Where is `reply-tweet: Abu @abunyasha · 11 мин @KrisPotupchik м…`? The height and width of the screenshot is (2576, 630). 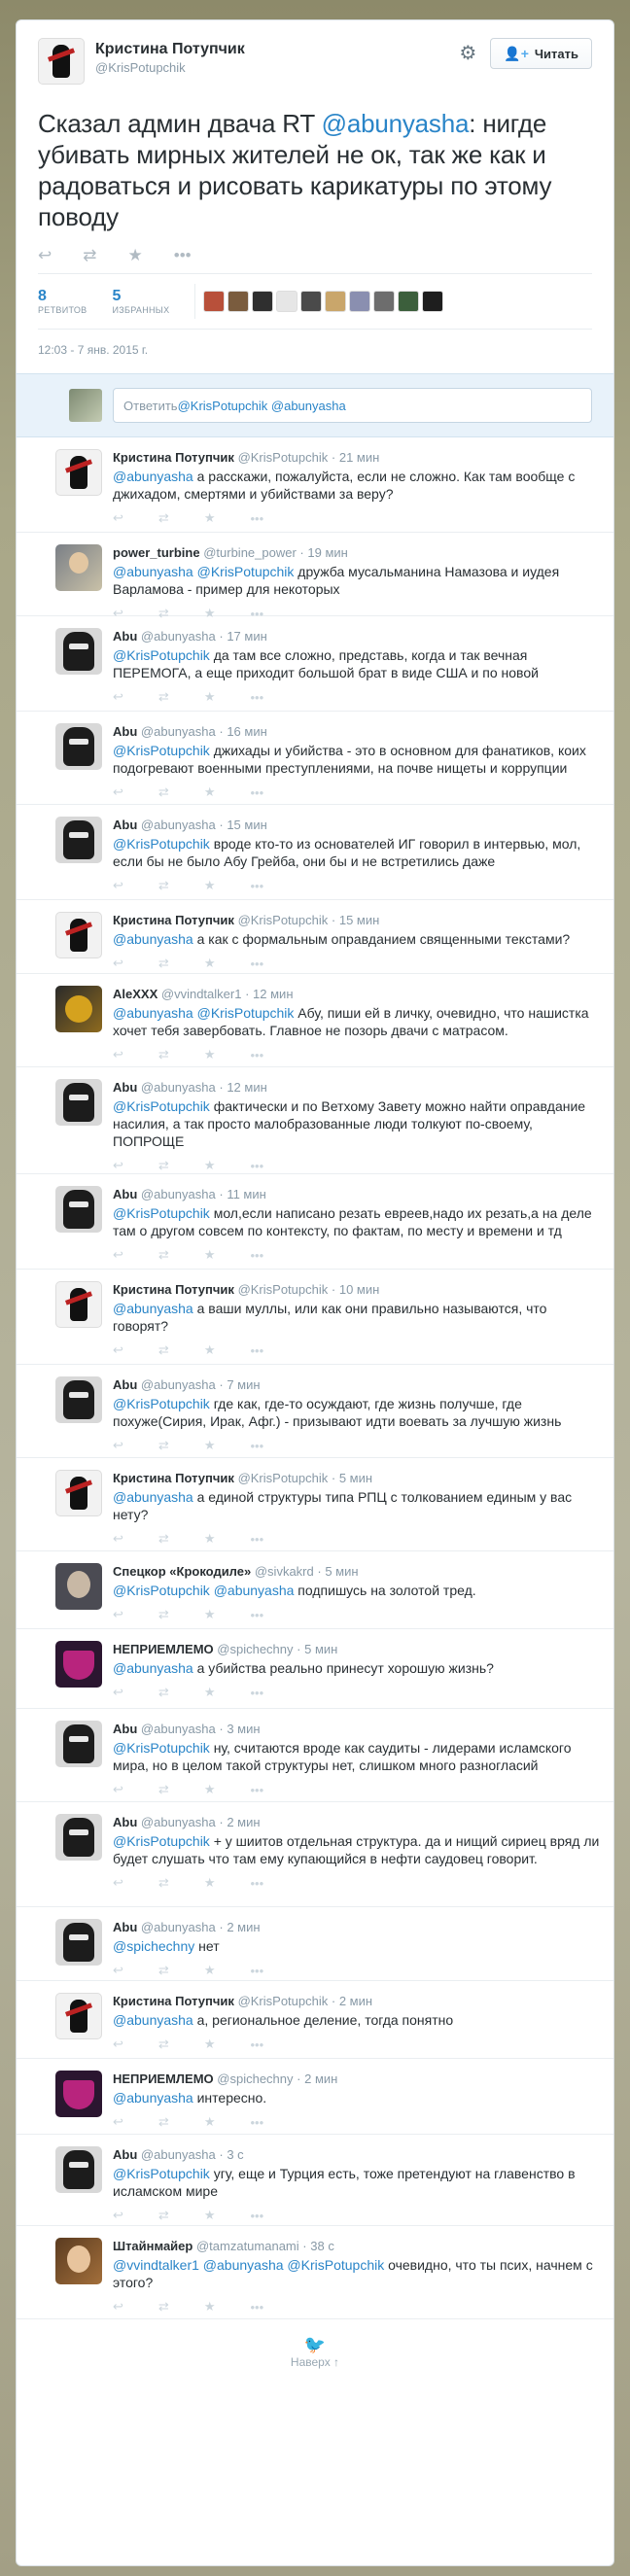
reply-tweet: Abu @abunyasha · 11 мин @KrisPotupchik м… is located at coordinates (315, 1222).